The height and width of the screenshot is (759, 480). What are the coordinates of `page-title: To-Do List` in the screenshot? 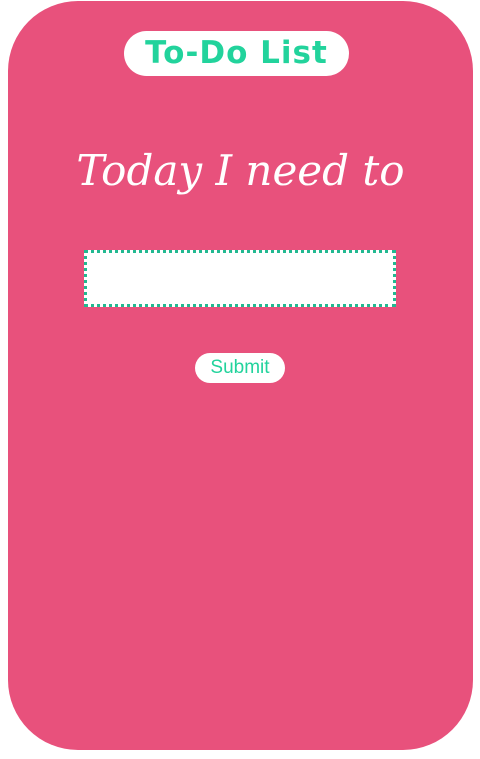 It's located at (236, 53).